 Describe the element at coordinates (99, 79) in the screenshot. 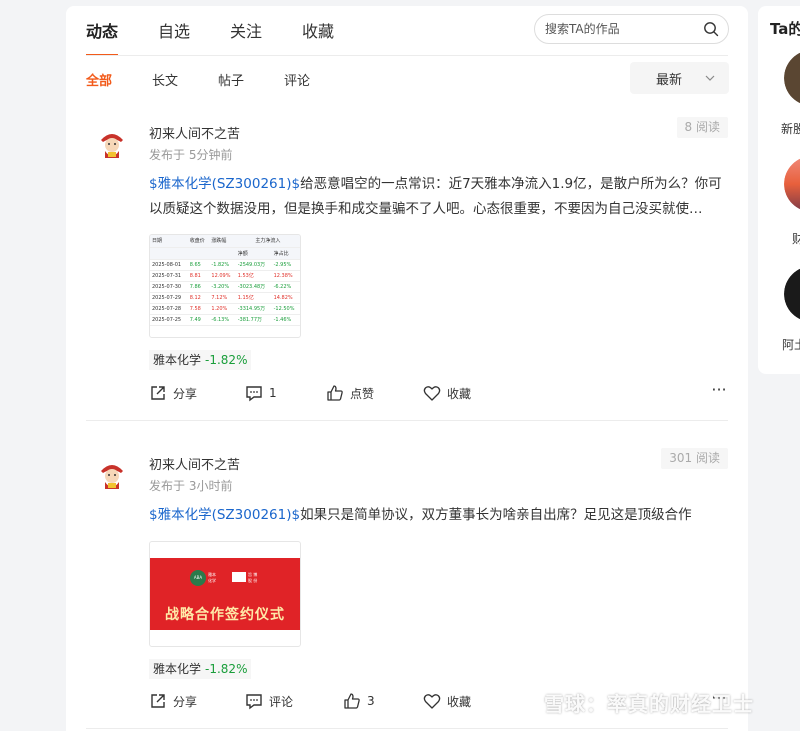

I see `filter-all: 全部` at that location.